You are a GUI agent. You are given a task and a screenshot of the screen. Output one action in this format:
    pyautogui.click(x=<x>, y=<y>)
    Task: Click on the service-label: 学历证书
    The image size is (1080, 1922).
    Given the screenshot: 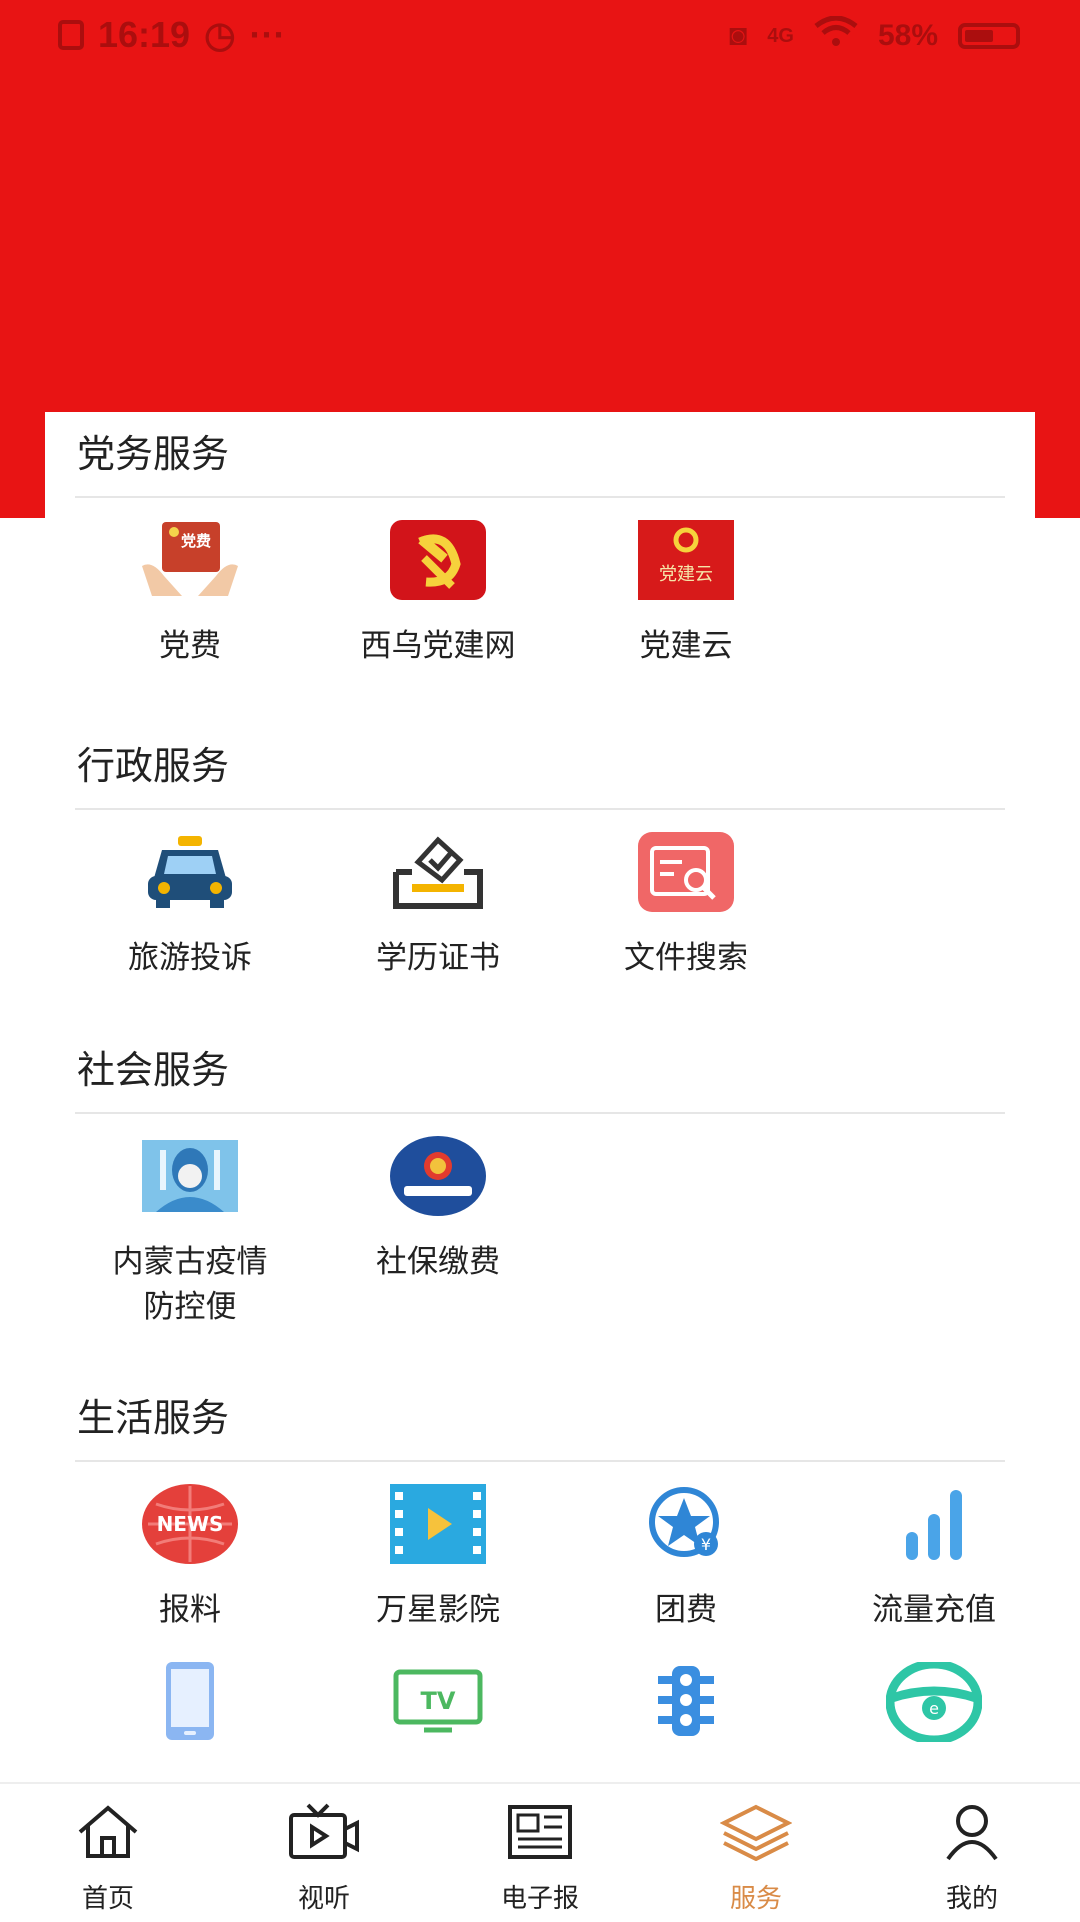 What is the action you would take?
    pyautogui.click(x=438, y=958)
    